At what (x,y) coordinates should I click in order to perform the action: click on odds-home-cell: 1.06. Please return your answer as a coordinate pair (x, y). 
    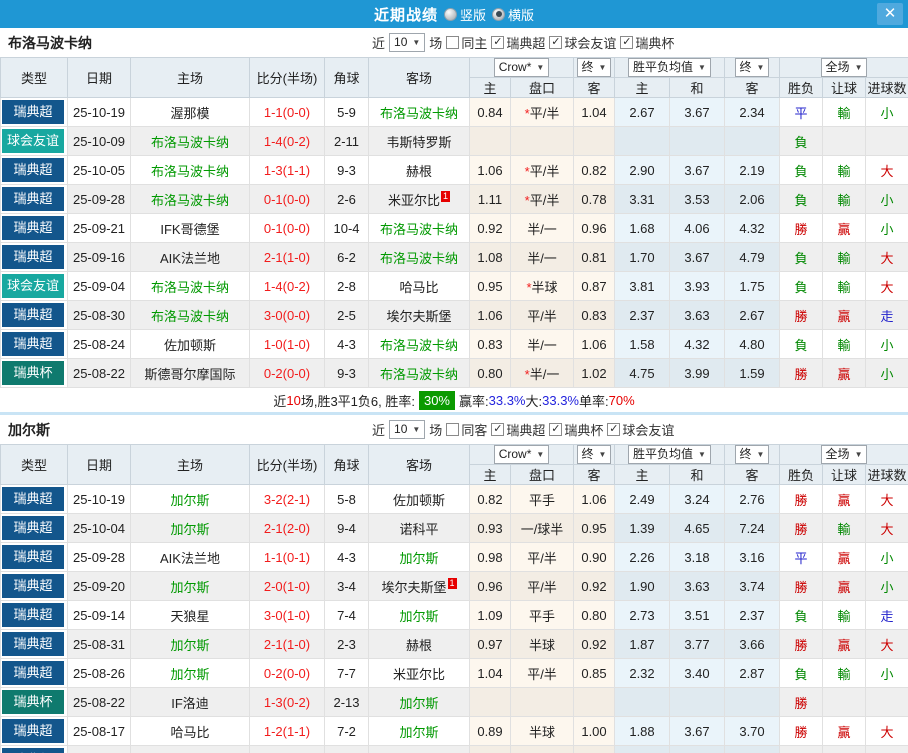
    Looking at the image, I should click on (490, 315).